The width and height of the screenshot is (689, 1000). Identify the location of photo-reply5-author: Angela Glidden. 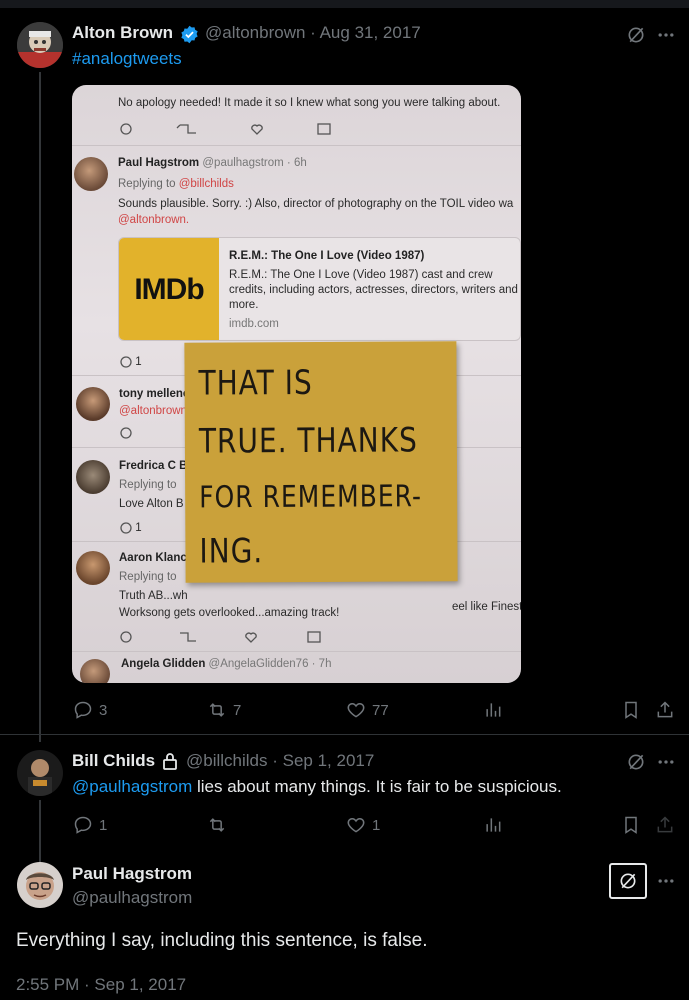
(163, 664).